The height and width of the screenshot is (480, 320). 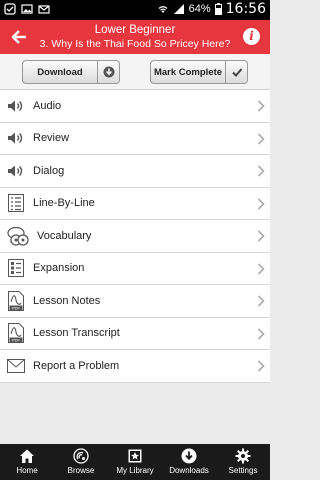 What do you see at coordinates (135, 106) in the screenshot?
I see `menu-item-audio: Audio` at bounding box center [135, 106].